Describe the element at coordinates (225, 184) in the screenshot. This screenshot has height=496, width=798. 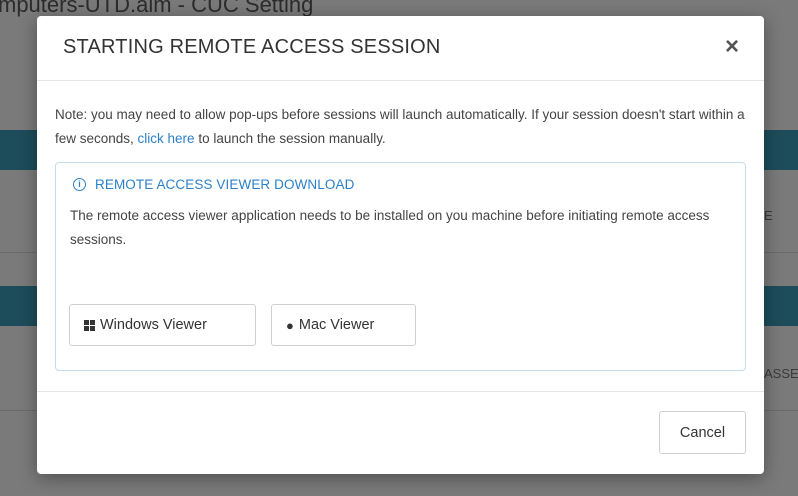
I see `viewer-download-heading-text: REMOTE ACCESS VIEWER DOWNLOAD` at that location.